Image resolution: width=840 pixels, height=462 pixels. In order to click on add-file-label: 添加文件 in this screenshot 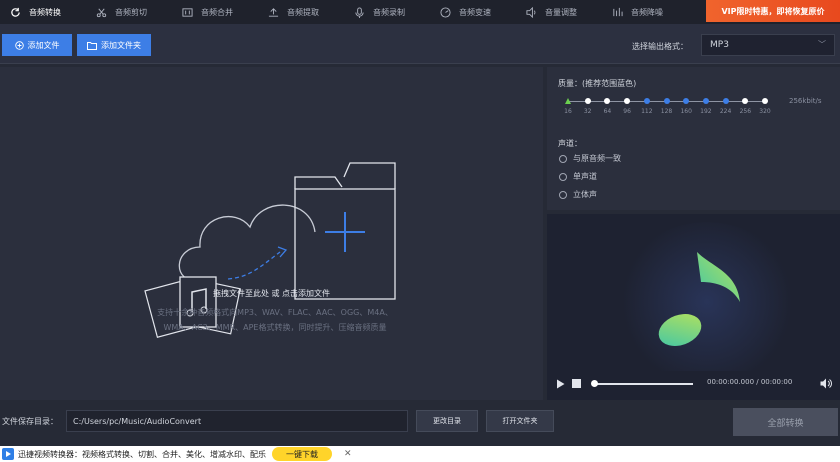, I will do `click(43, 45)`.